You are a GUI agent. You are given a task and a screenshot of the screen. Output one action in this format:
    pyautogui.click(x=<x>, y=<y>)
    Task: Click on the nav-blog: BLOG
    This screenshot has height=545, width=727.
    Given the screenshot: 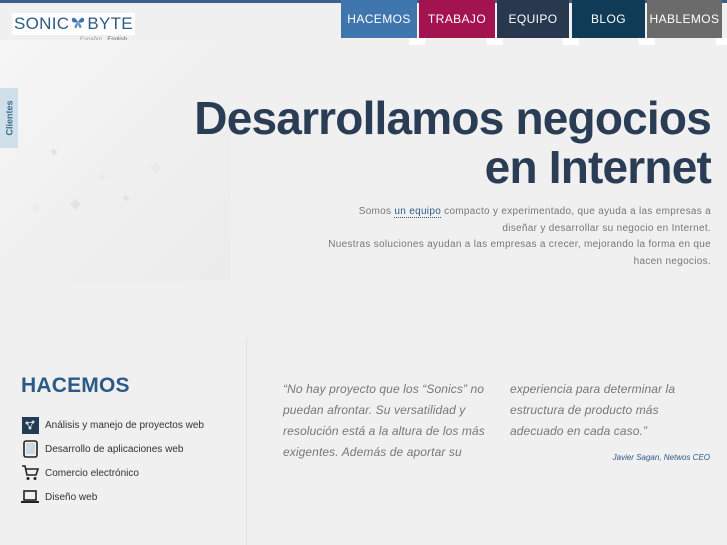 What is the action you would take?
    pyautogui.click(x=613, y=22)
    